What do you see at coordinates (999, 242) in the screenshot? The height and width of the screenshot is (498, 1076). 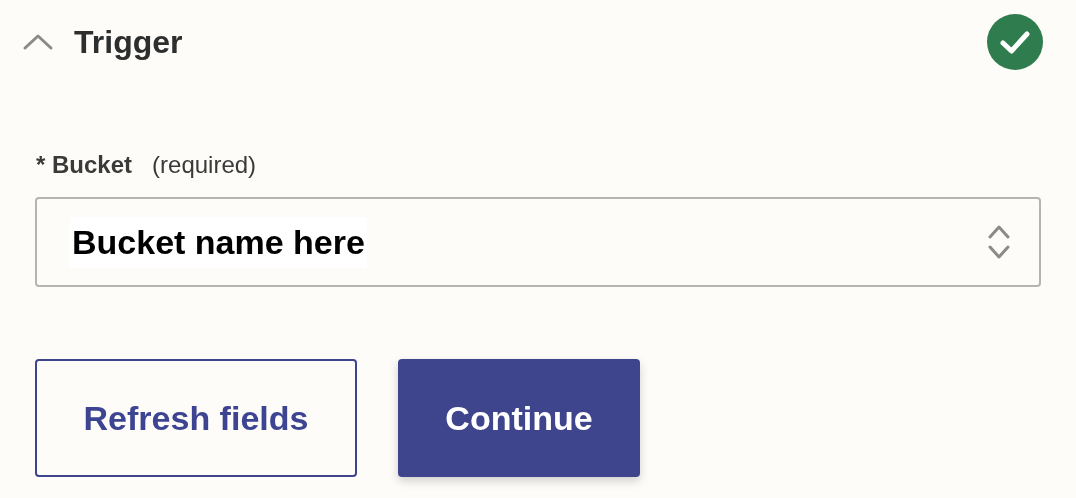 I see `up-down-chevron-icon` at bounding box center [999, 242].